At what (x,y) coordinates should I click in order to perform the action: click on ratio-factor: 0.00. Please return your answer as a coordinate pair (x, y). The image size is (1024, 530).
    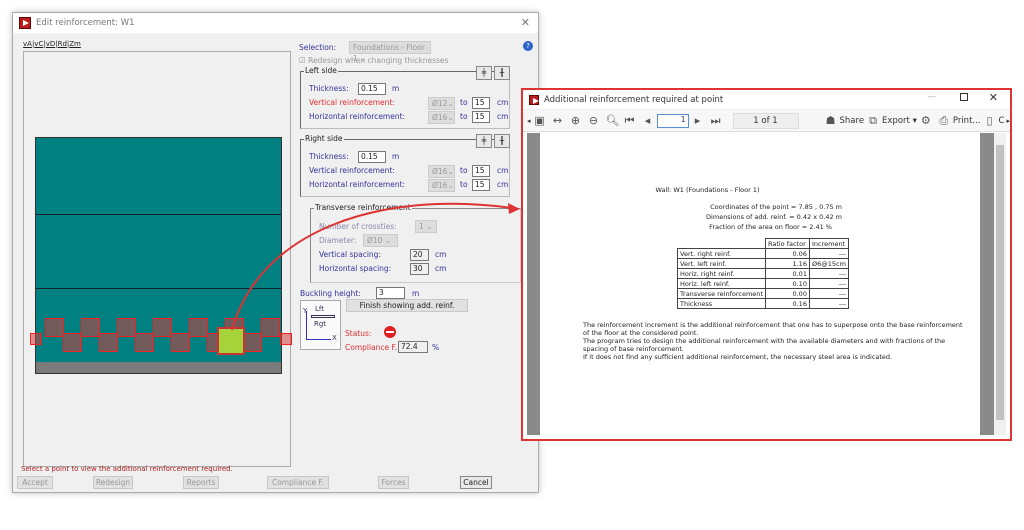
    Looking at the image, I should click on (787, 293).